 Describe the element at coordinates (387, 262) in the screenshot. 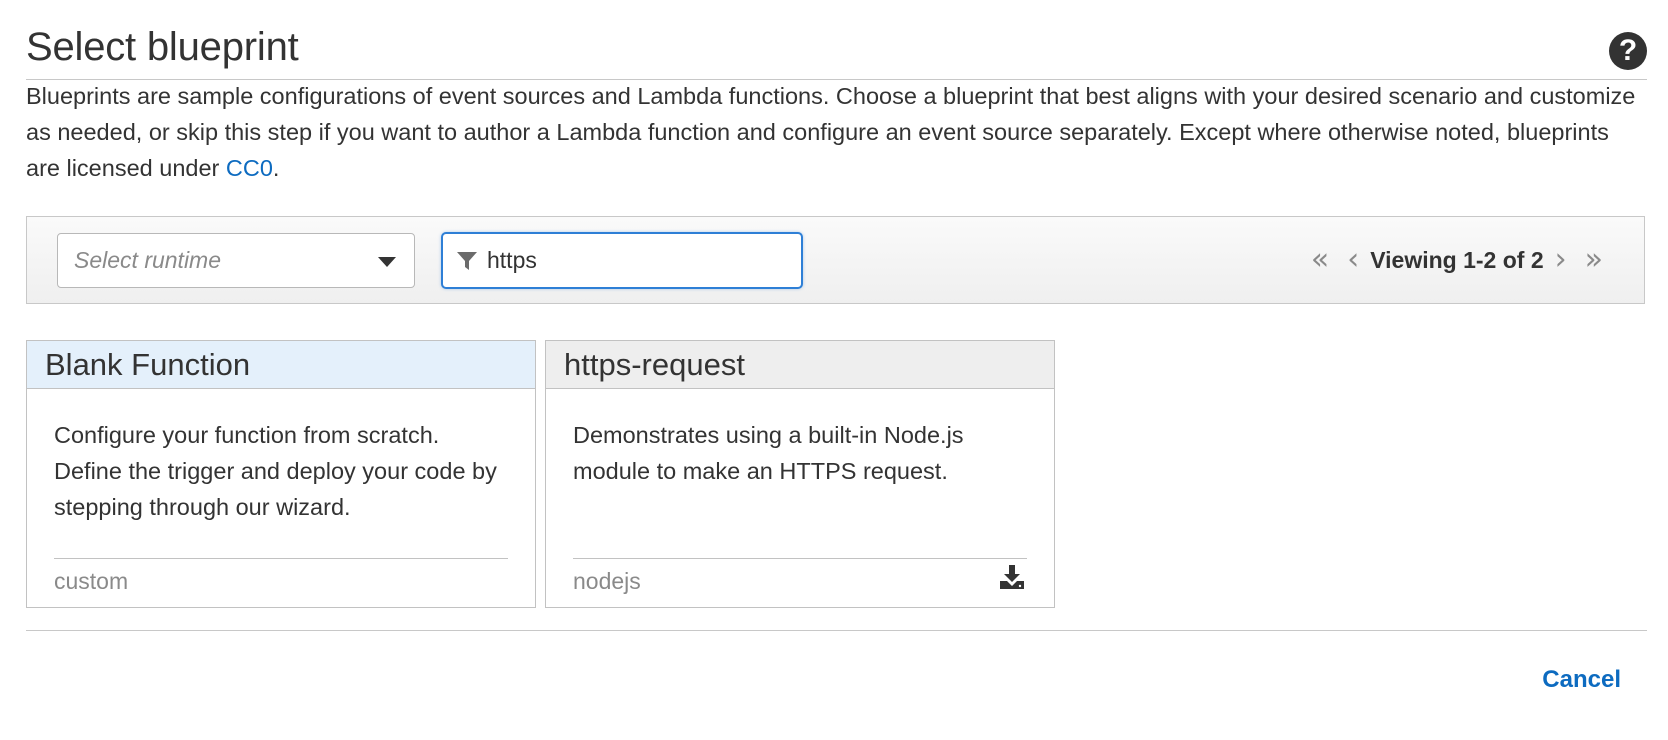

I see `caret-down-icon` at that location.